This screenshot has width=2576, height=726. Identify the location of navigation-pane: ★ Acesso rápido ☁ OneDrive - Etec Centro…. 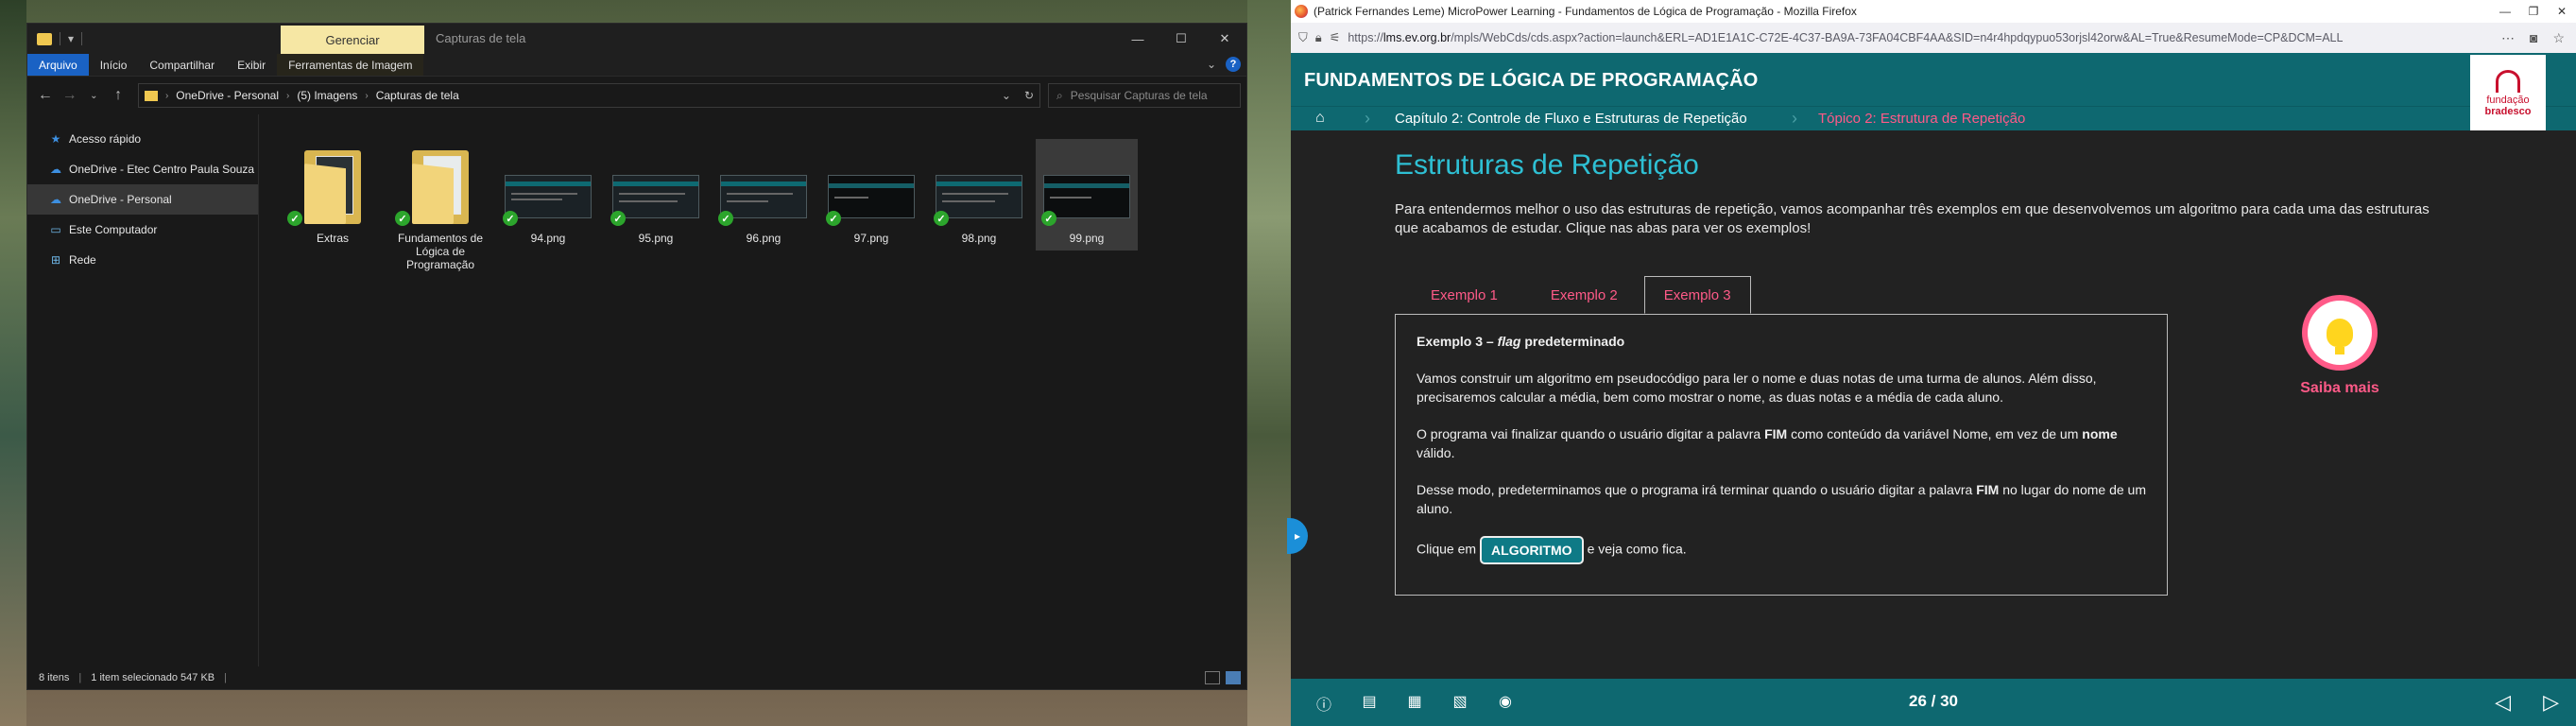
(143, 390).